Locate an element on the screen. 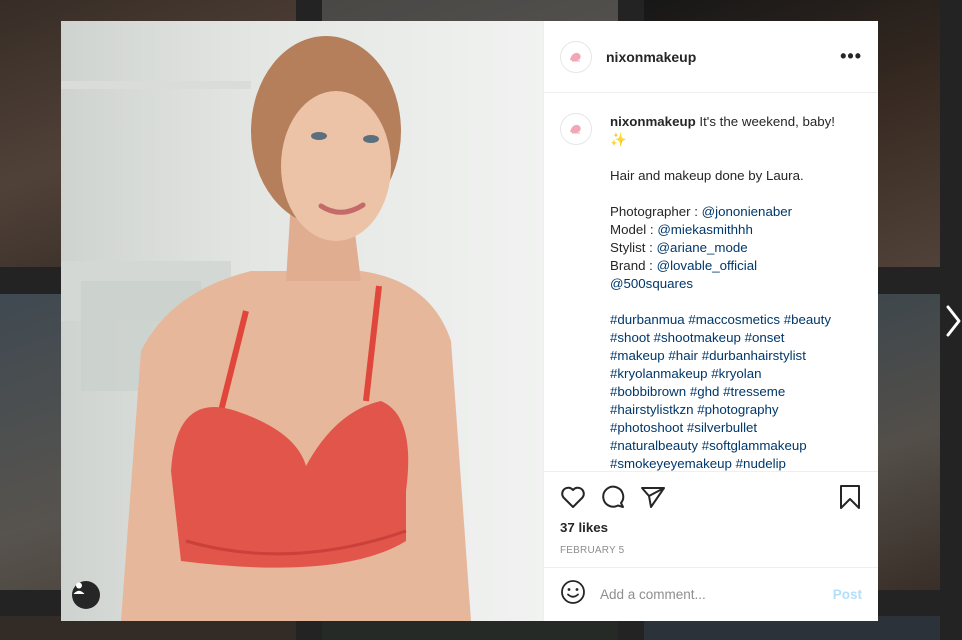  comment-input is located at coordinates (716, 594).